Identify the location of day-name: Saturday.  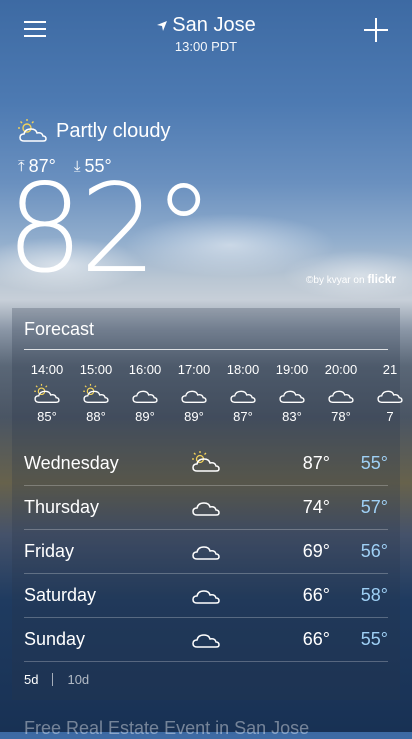
(60, 595).